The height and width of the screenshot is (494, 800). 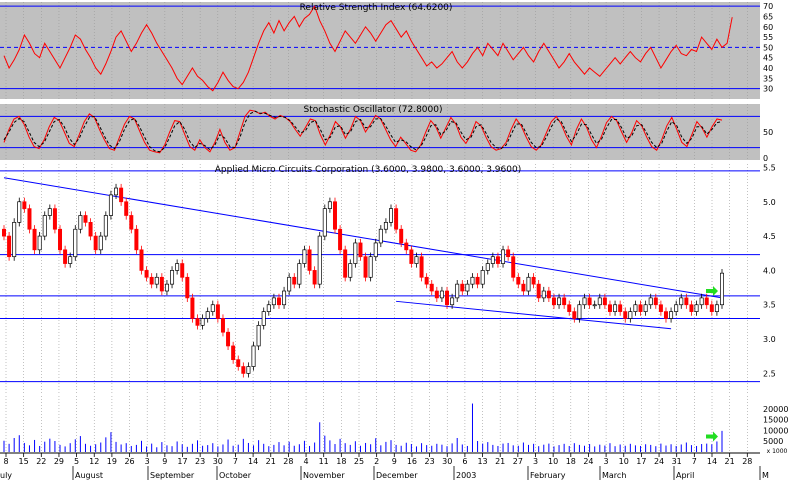 What do you see at coordinates (466, 475) in the screenshot?
I see `x-month-label: 2003` at bounding box center [466, 475].